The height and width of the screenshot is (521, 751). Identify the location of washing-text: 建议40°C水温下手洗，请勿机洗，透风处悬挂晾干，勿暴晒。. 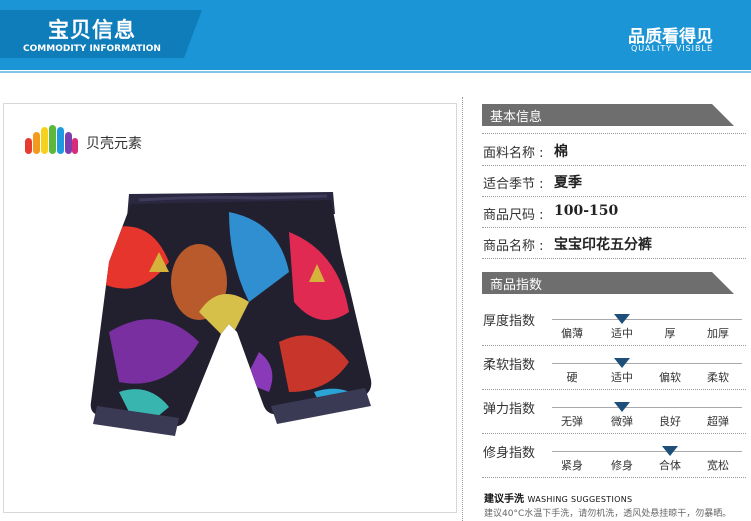
(608, 514).